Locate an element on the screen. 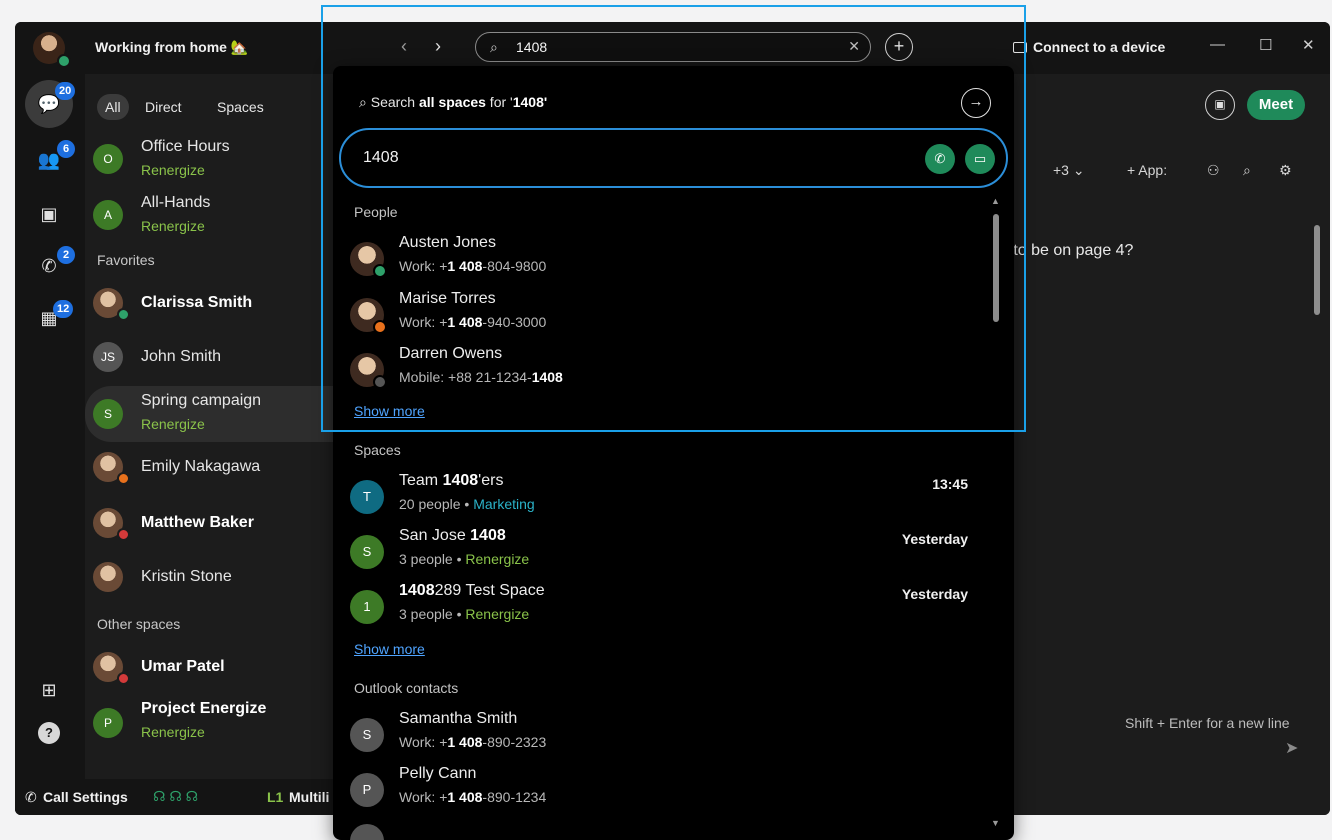 Image resolution: width=1332 pixels, height=840 pixels. nav-rail: 💬 20 👥 6 ▣ ✆ 2 ▦ 12 ⊞ ? is located at coordinates (50, 444).